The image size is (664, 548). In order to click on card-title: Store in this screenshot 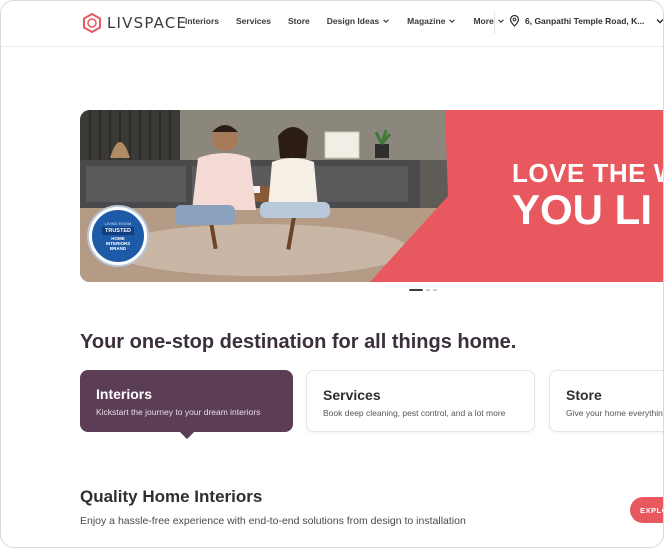, I will do `click(584, 395)`.